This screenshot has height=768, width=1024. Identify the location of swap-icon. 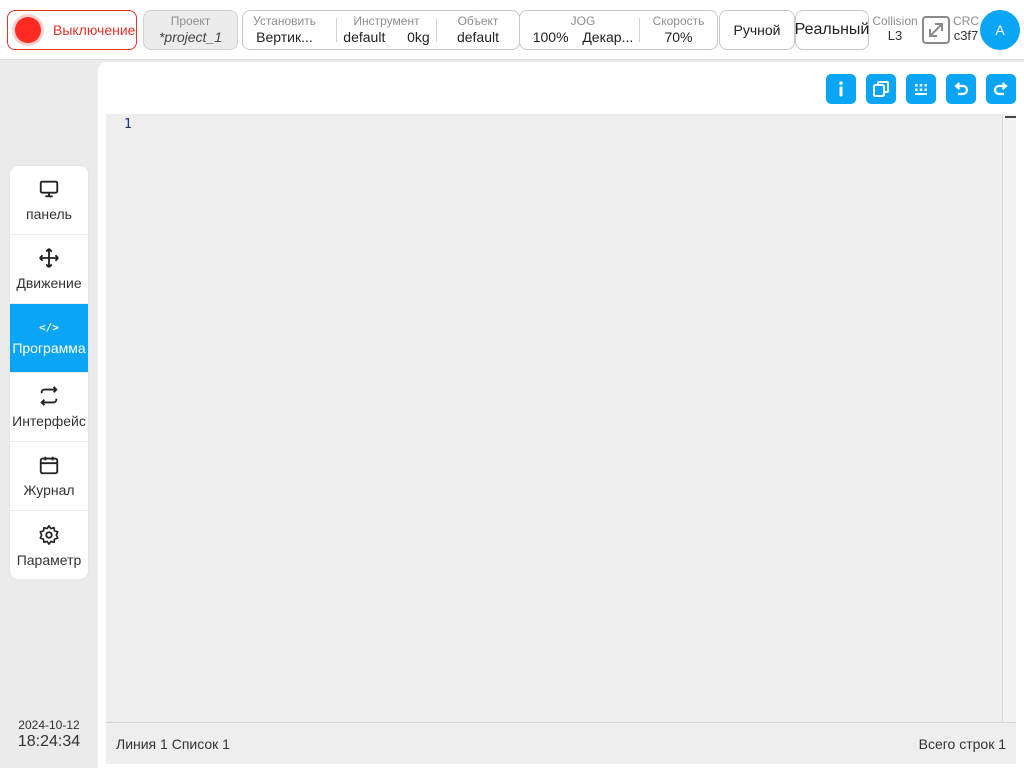
(49, 396).